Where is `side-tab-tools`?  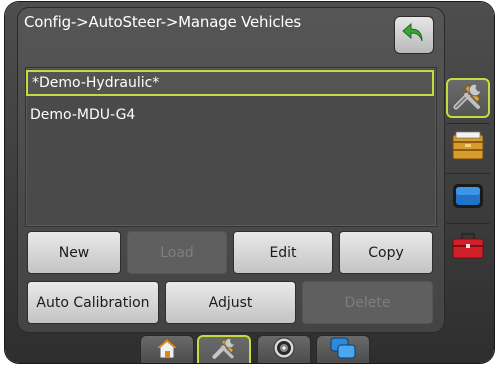
side-tab-tools is located at coordinates (468, 98).